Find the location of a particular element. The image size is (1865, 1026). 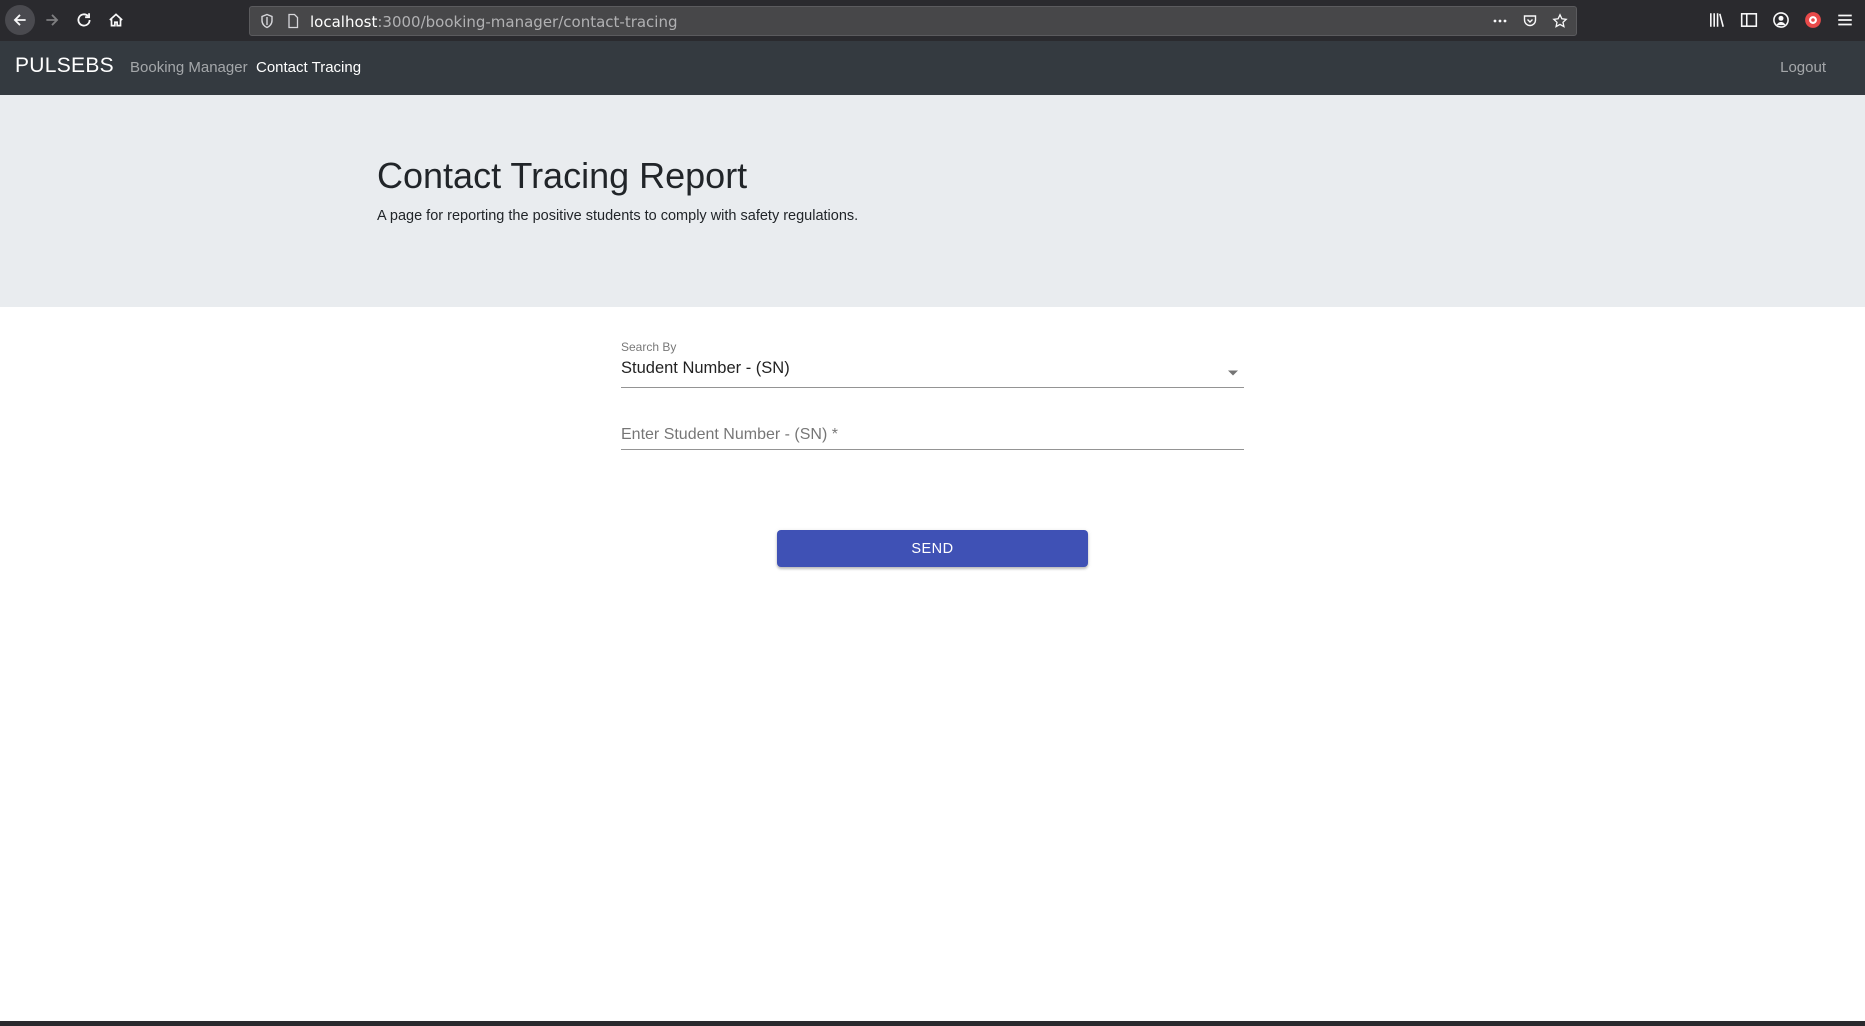

back-icon is located at coordinates (20, 20).